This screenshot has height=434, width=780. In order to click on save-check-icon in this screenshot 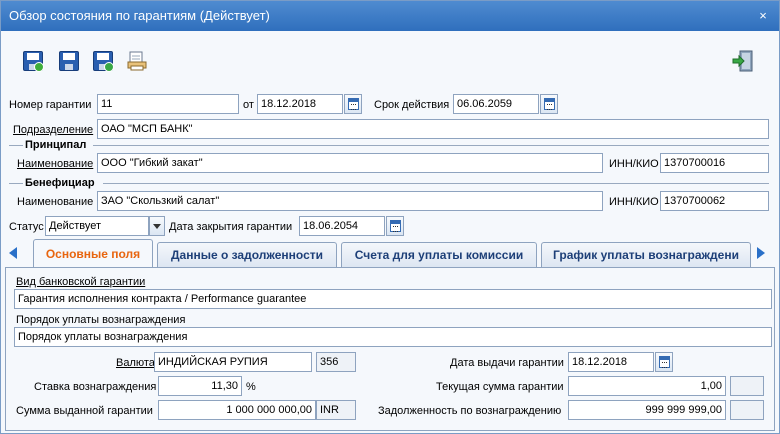, I will do `click(33, 61)`.